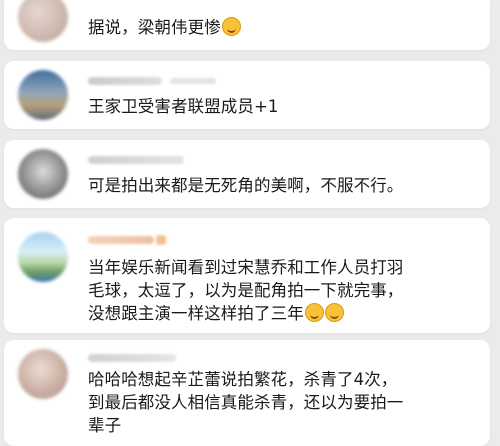 This screenshot has height=446, width=500. I want to click on comment-card: 王家卫受害者联盟成员+1, so click(247, 95).